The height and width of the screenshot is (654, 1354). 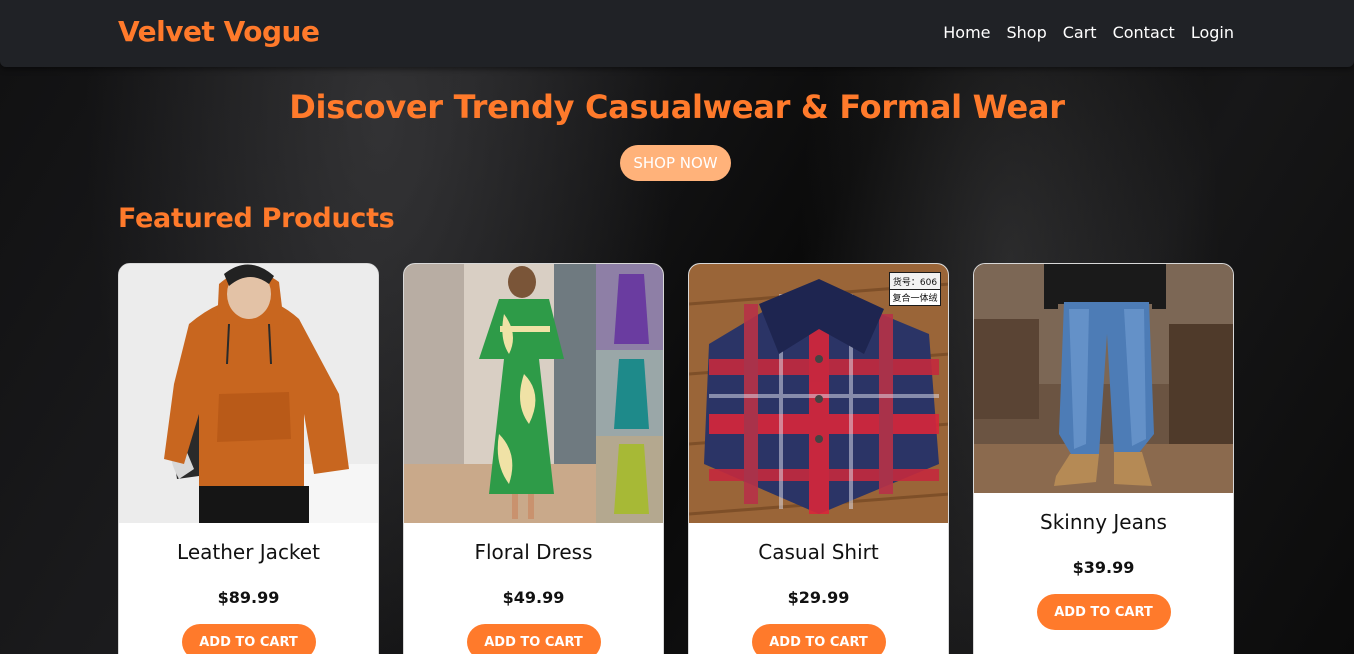 What do you see at coordinates (219, 31) in the screenshot?
I see `brand-logo: Velvet Vogue` at bounding box center [219, 31].